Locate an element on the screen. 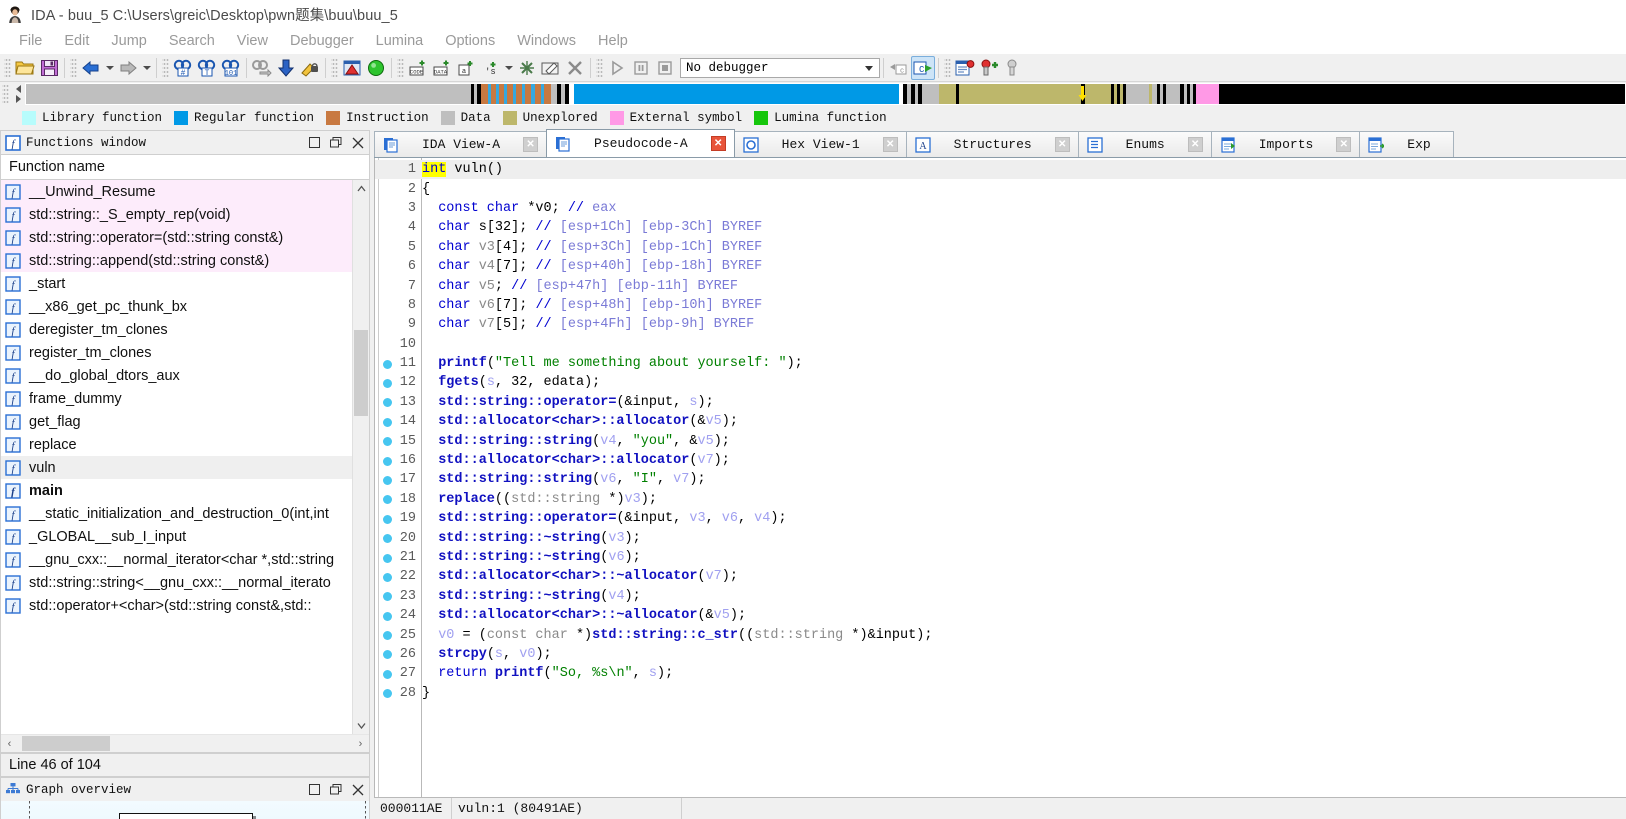 The image size is (1626, 819). scroll-left-arrow: ‹ is located at coordinates (9, 744).